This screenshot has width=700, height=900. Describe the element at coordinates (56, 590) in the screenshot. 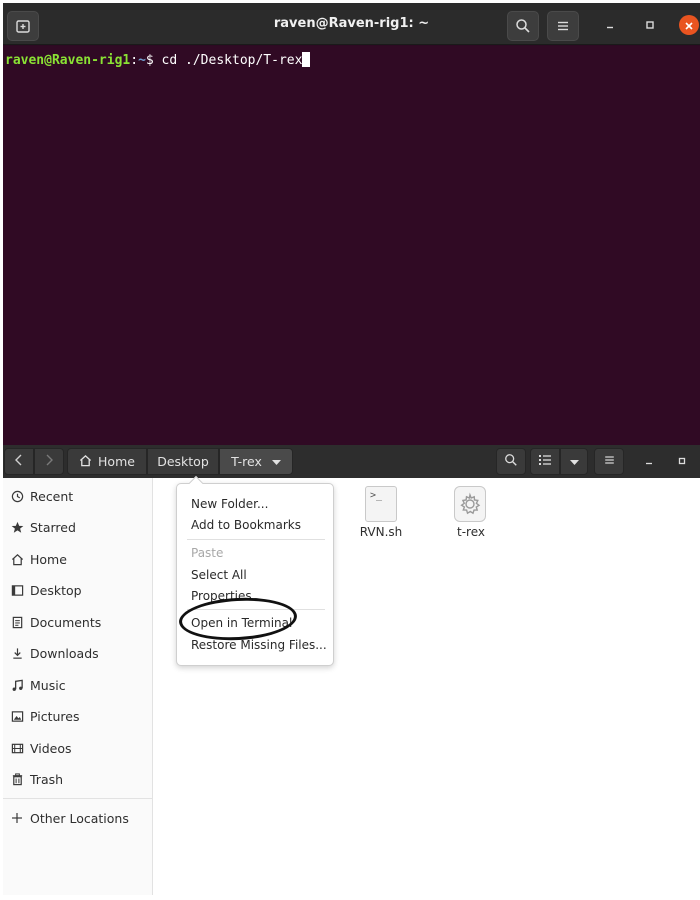

I see `sidebar-item-label: Desktop` at that location.